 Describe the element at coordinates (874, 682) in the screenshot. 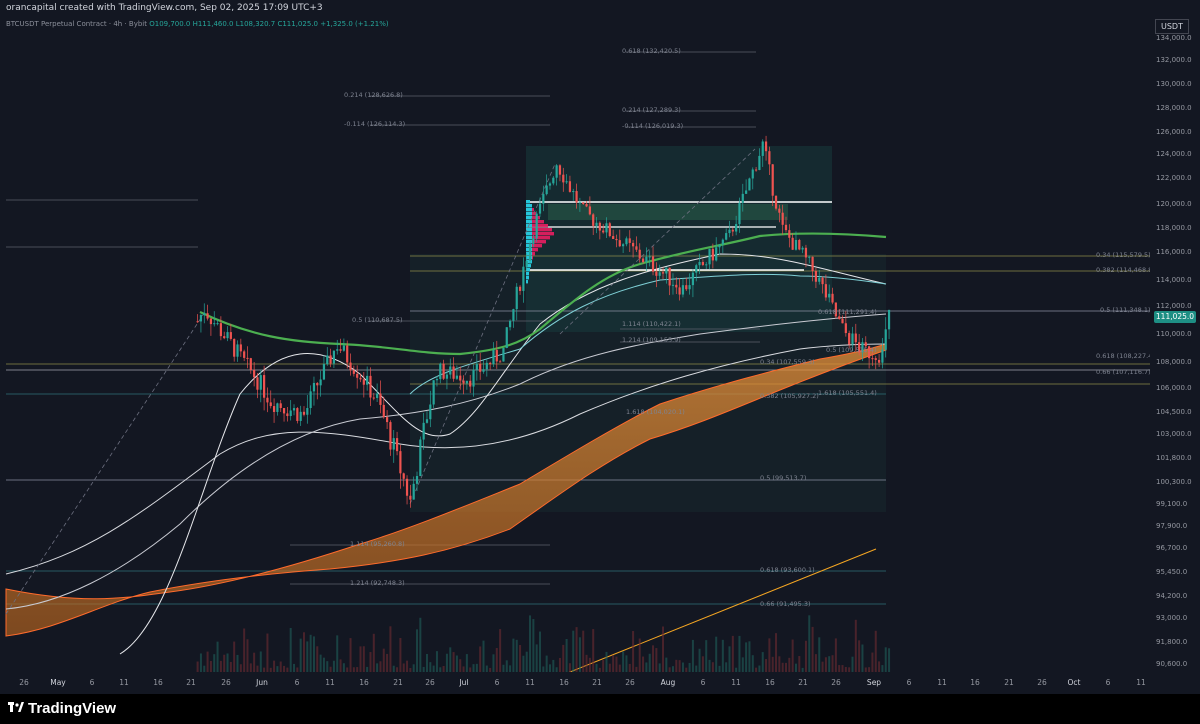

I see `time-tick-label: Sep` at that location.